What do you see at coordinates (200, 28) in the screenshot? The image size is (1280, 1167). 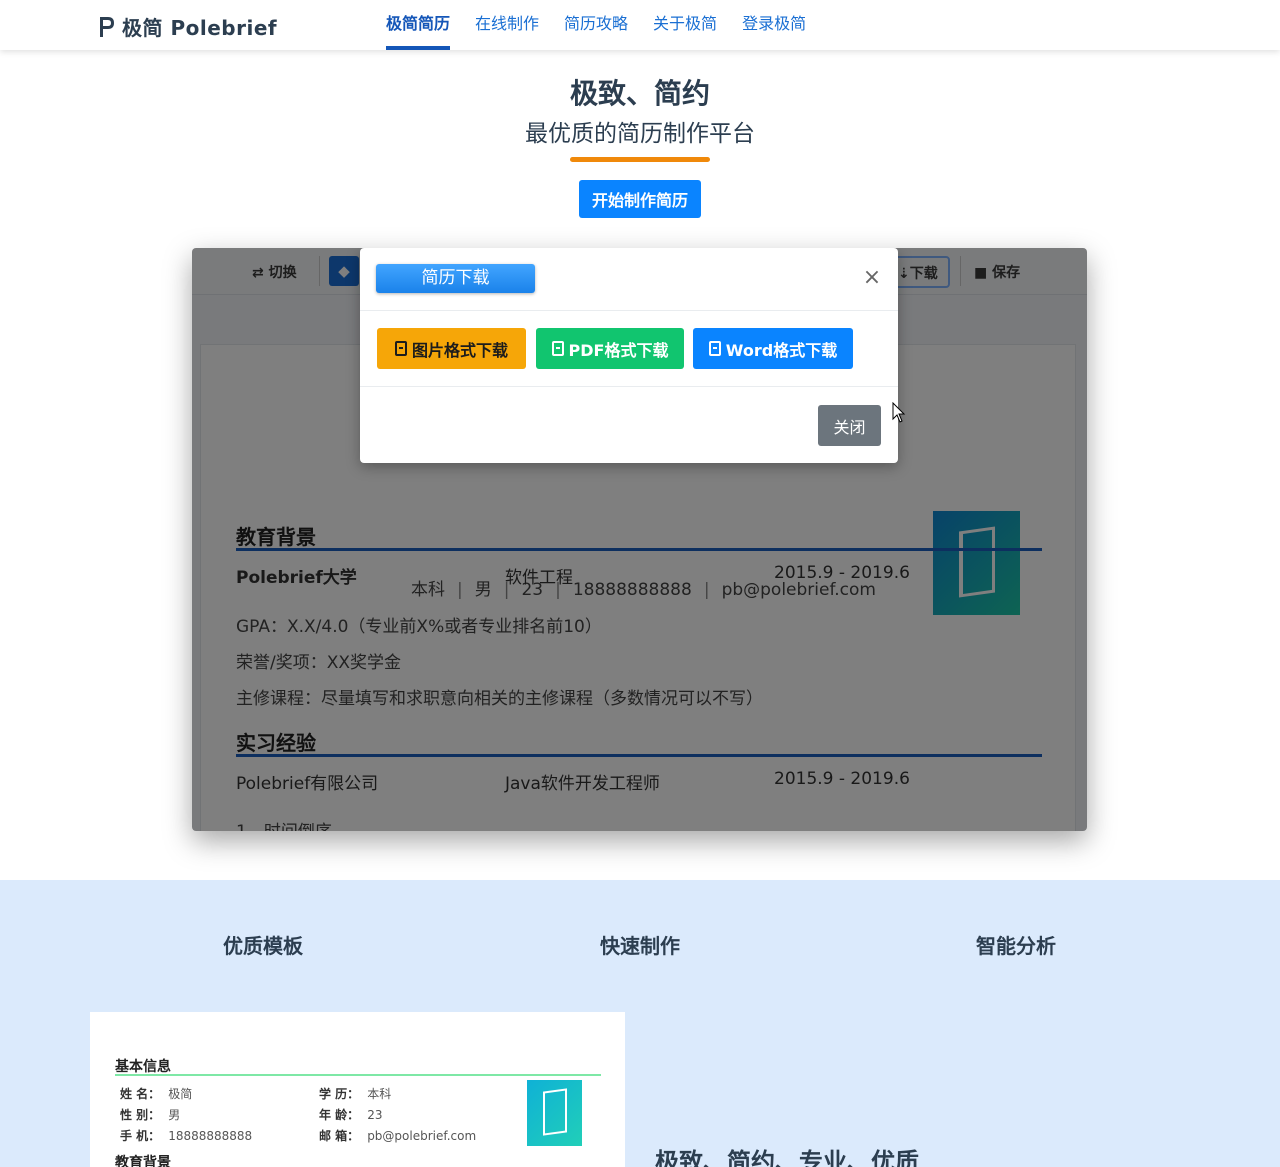 I see `brand-name: 极简 Polebrief` at bounding box center [200, 28].